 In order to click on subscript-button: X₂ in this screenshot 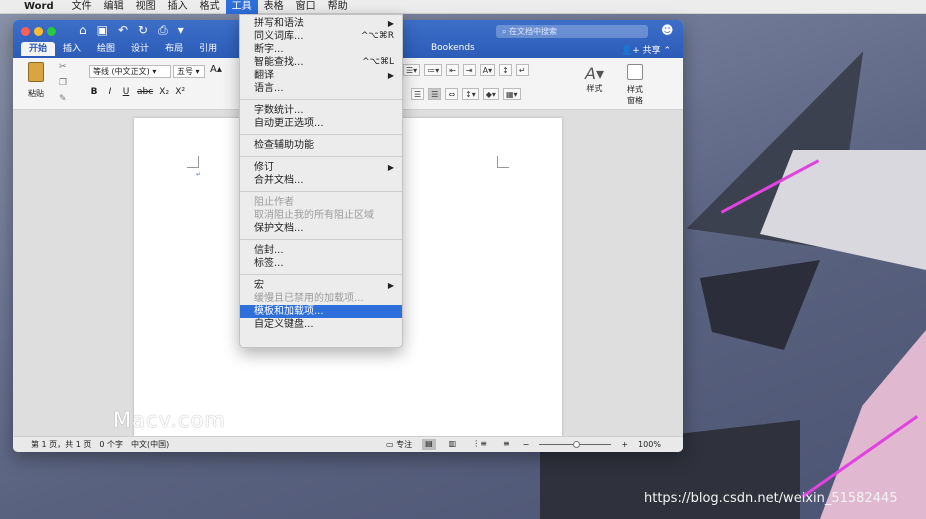, I will do `click(164, 92)`.